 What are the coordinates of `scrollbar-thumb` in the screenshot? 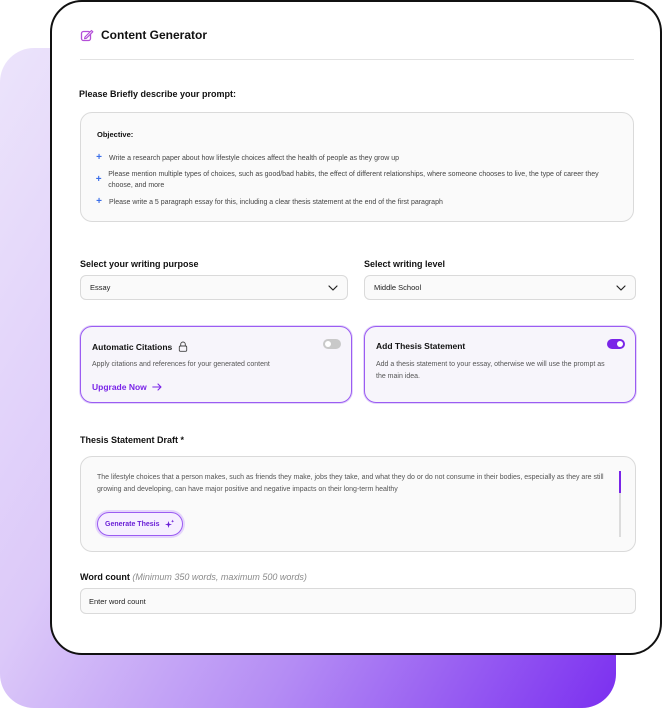 It's located at (620, 482).